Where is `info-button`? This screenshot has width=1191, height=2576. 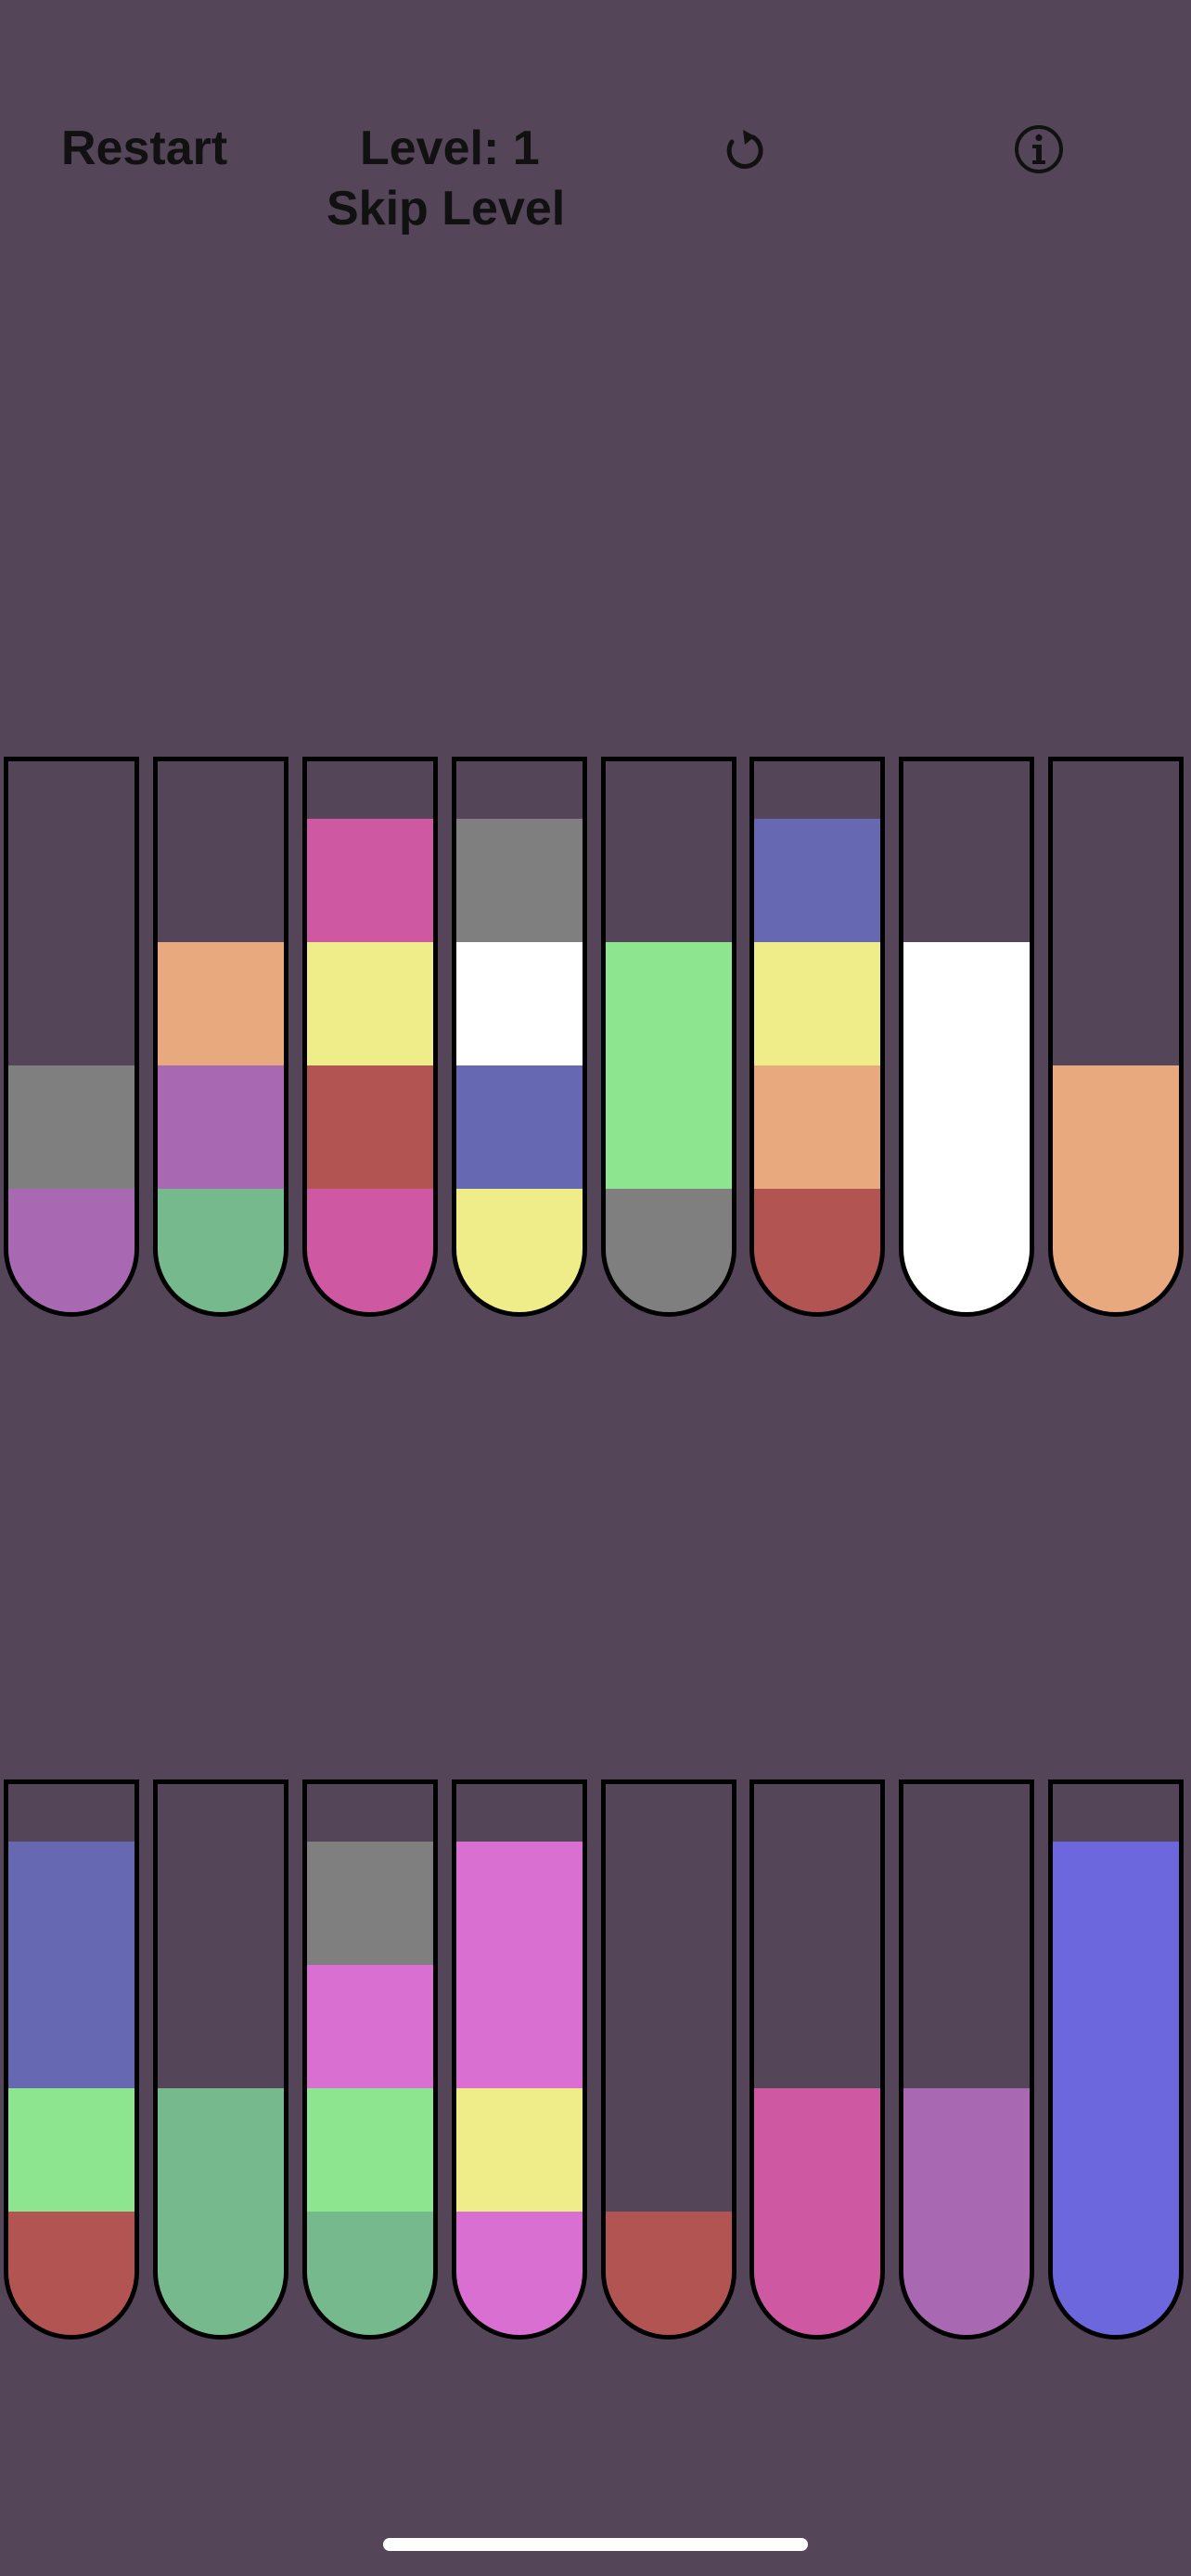 info-button is located at coordinates (1039, 149).